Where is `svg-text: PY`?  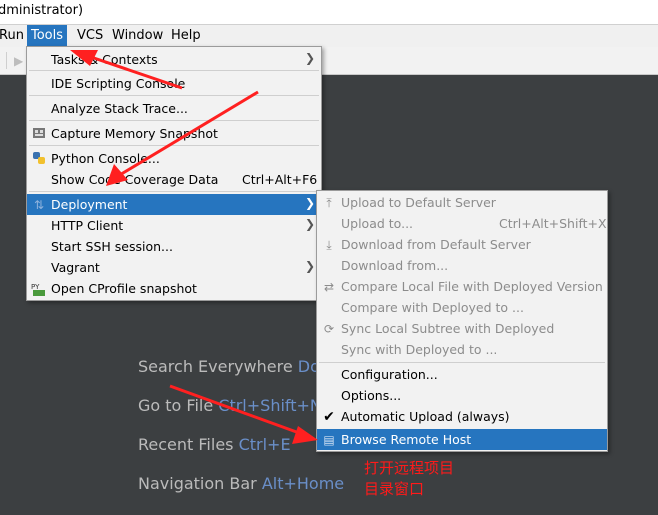
svg-text: PY is located at coordinates (35, 287).